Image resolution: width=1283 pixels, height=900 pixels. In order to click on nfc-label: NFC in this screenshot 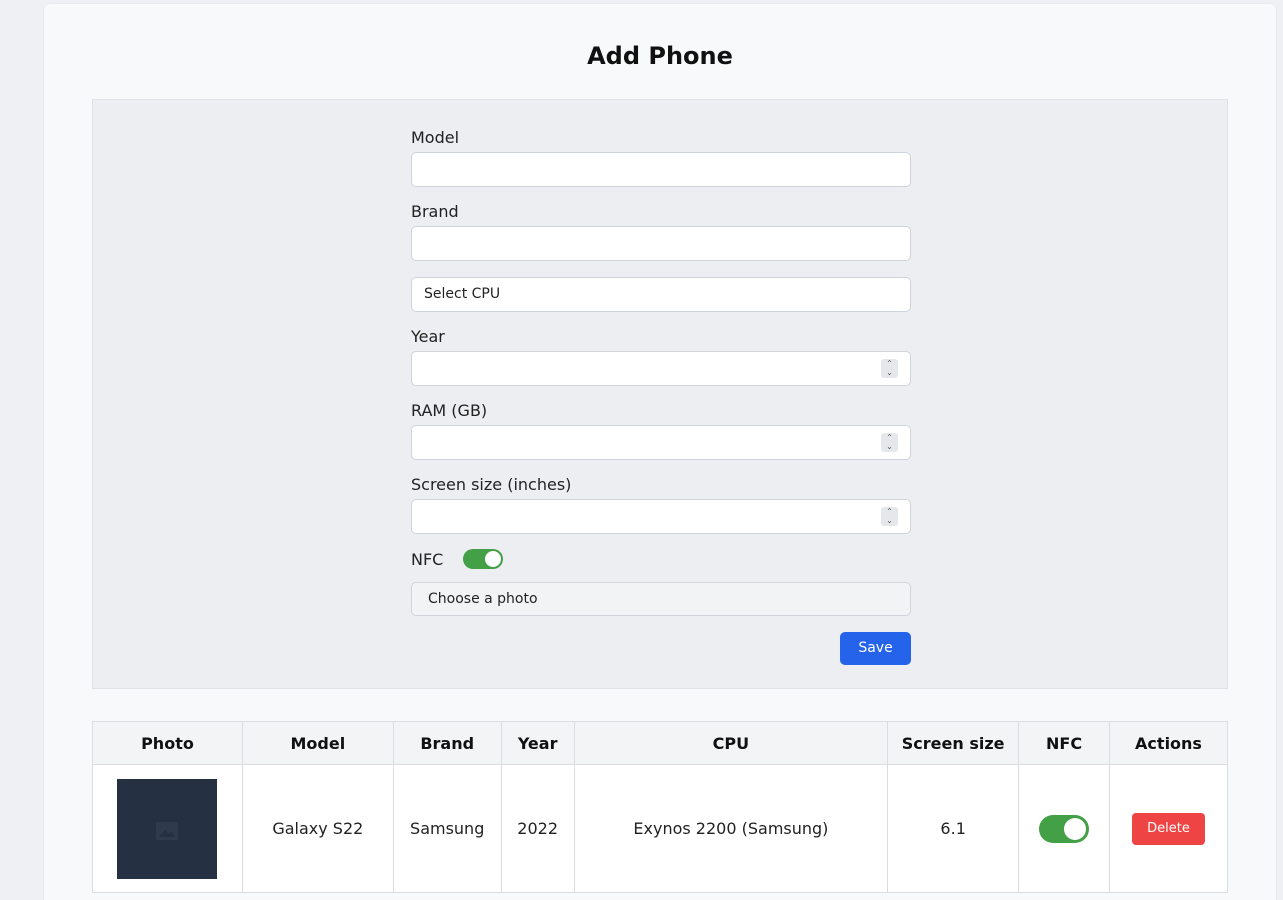, I will do `click(427, 559)`.